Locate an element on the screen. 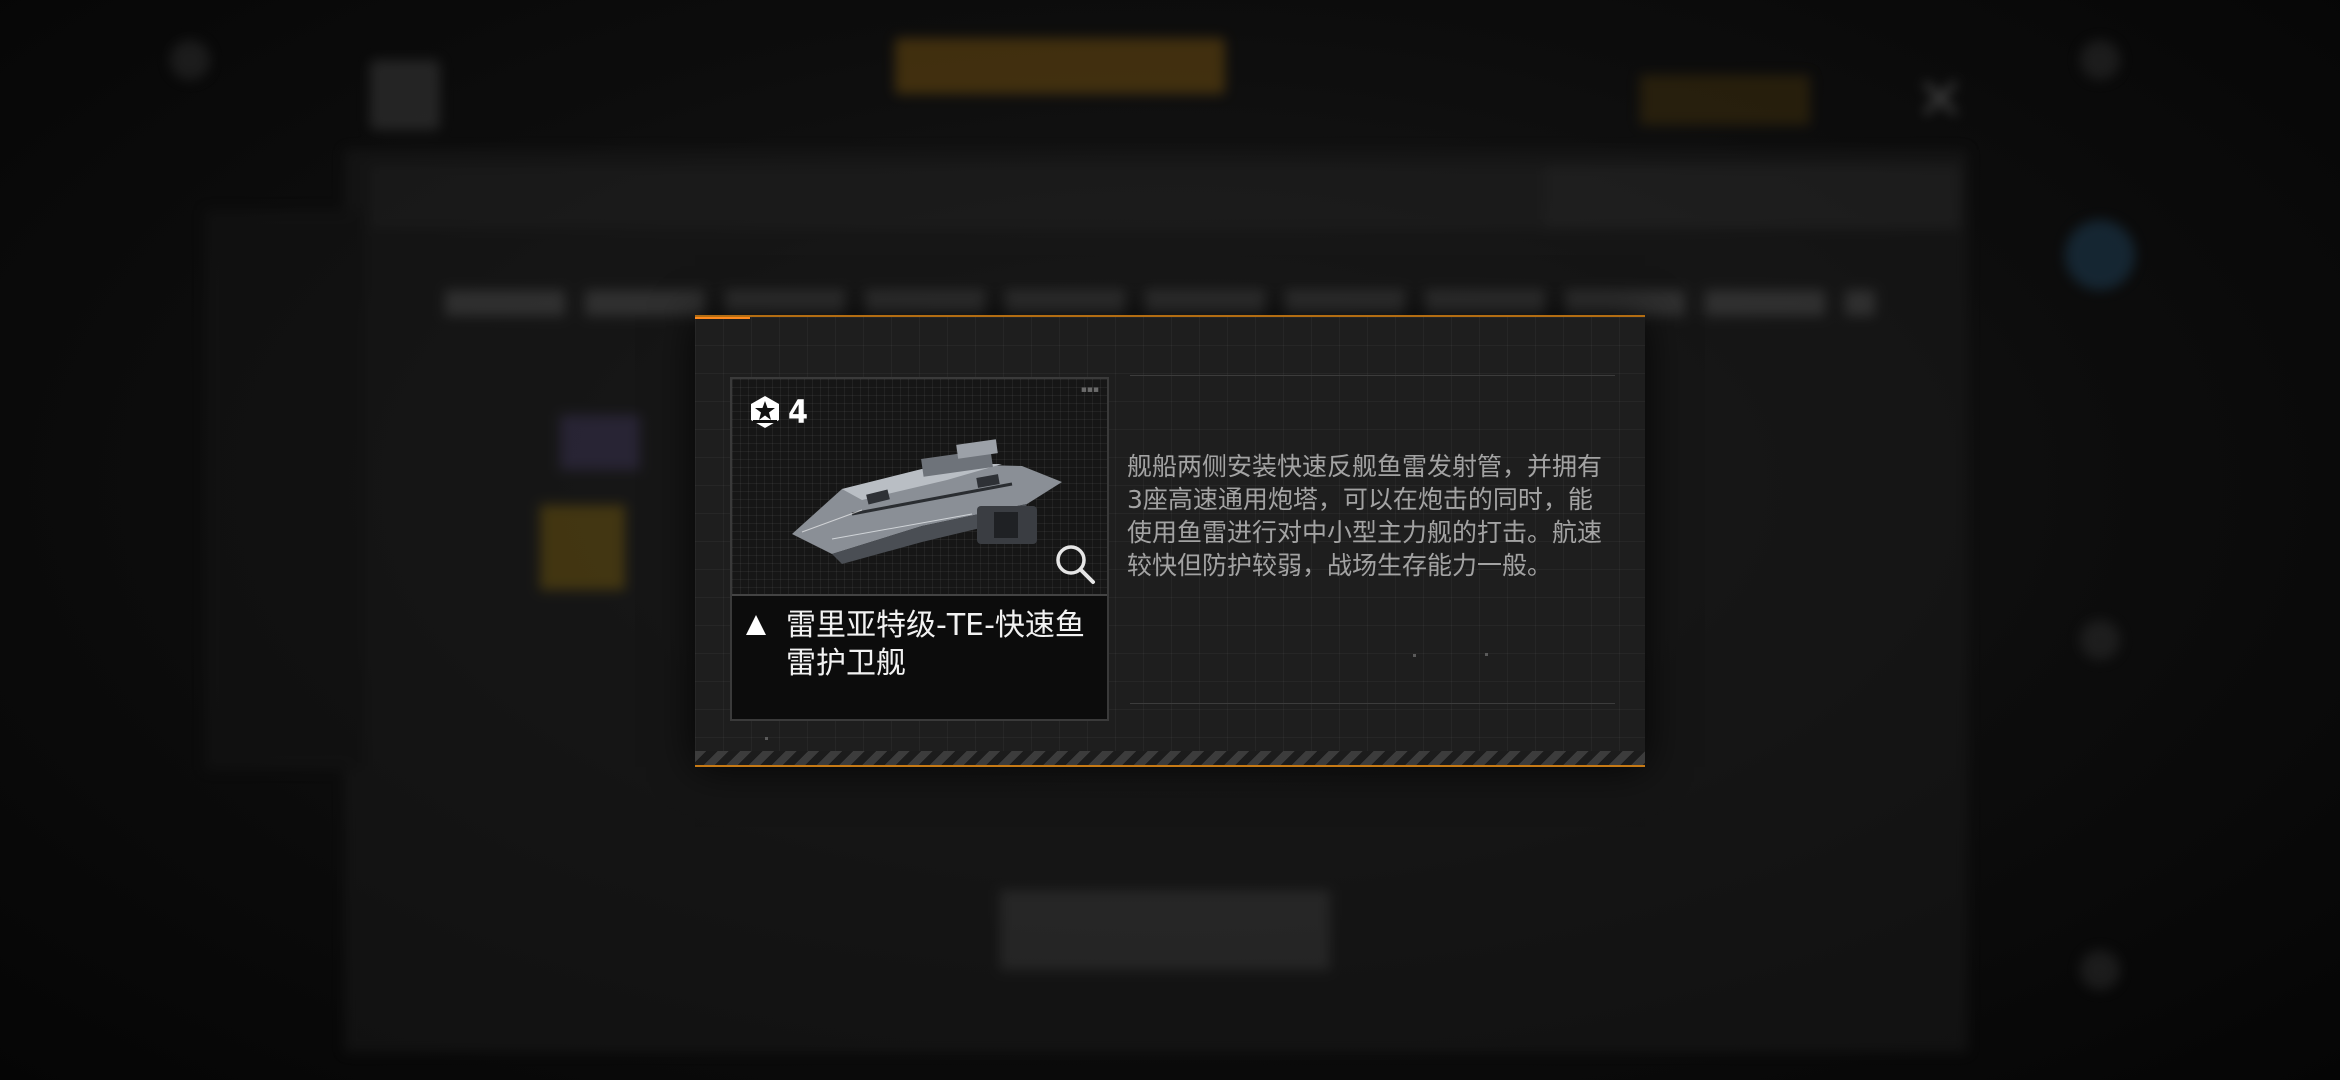 This screenshot has height=1080, width=2340. background-yellow-item is located at coordinates (582, 547).